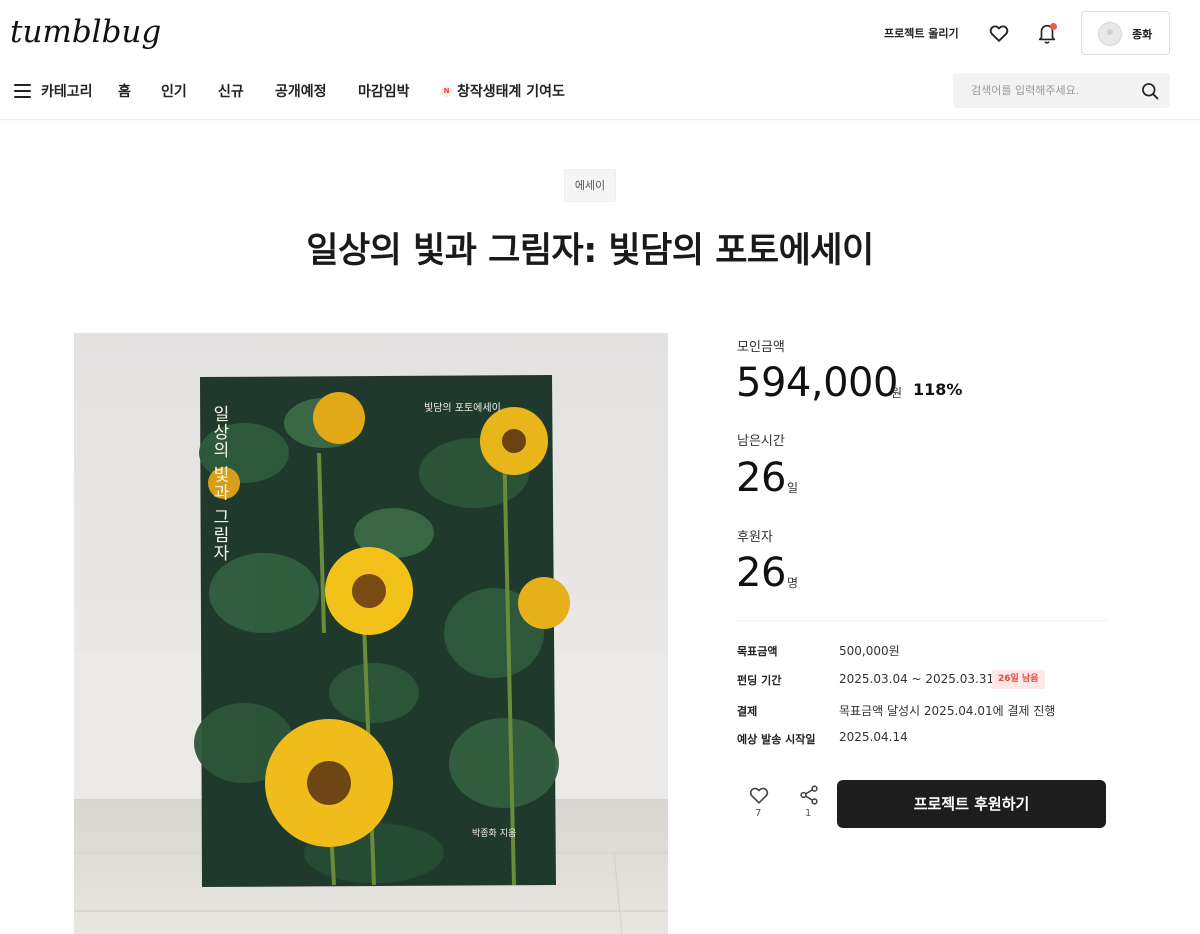 The height and width of the screenshot is (934, 1200). Describe the element at coordinates (1142, 34) in the screenshot. I see `profile-name: 종화` at that location.